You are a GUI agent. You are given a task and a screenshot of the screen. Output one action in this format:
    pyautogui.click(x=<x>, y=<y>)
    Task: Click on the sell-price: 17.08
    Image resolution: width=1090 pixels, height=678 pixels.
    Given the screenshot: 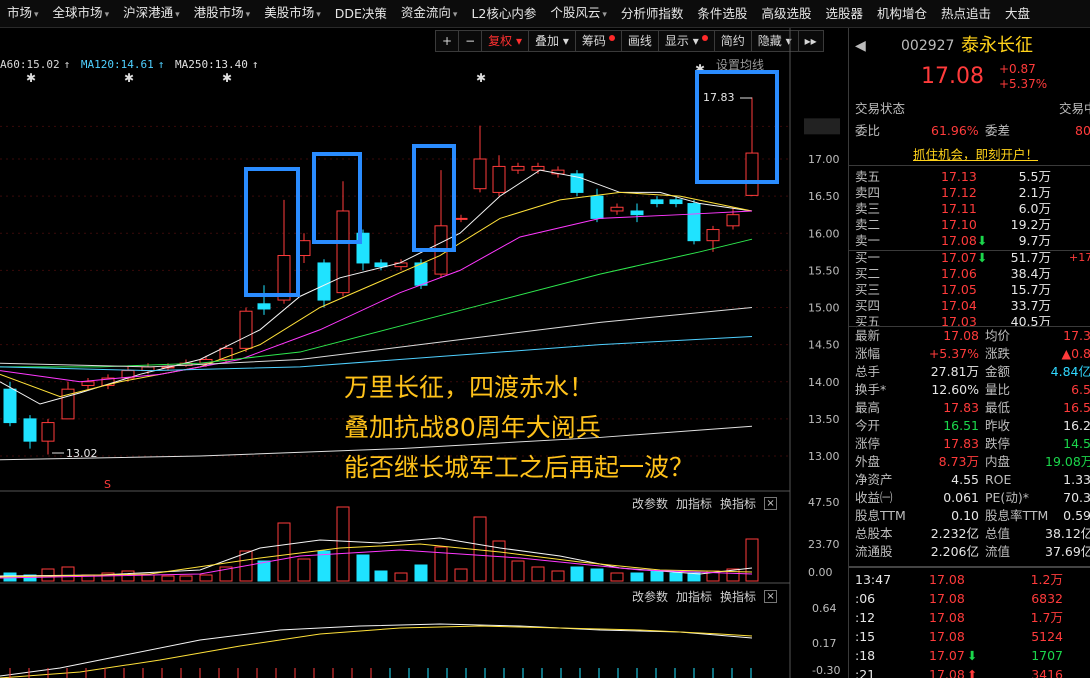 What is the action you would take?
    pyautogui.click(x=959, y=240)
    